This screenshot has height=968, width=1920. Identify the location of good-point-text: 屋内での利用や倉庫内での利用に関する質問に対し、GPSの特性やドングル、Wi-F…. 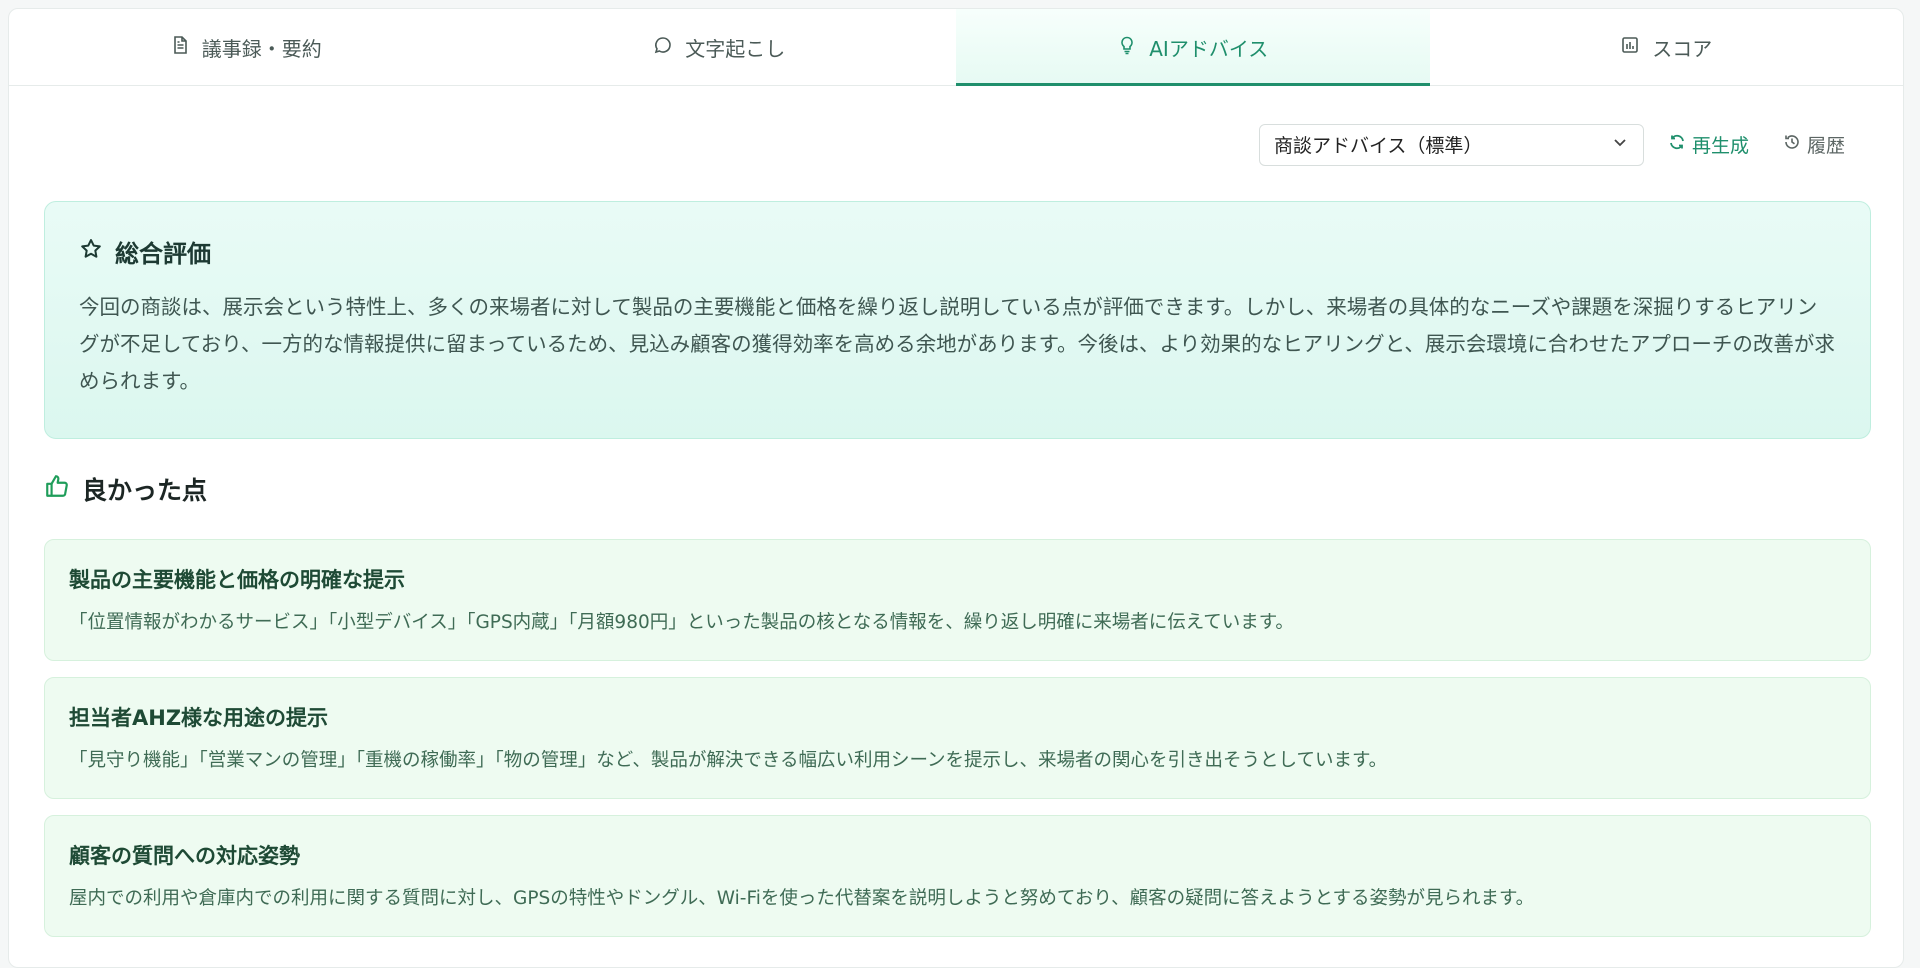
(802, 898).